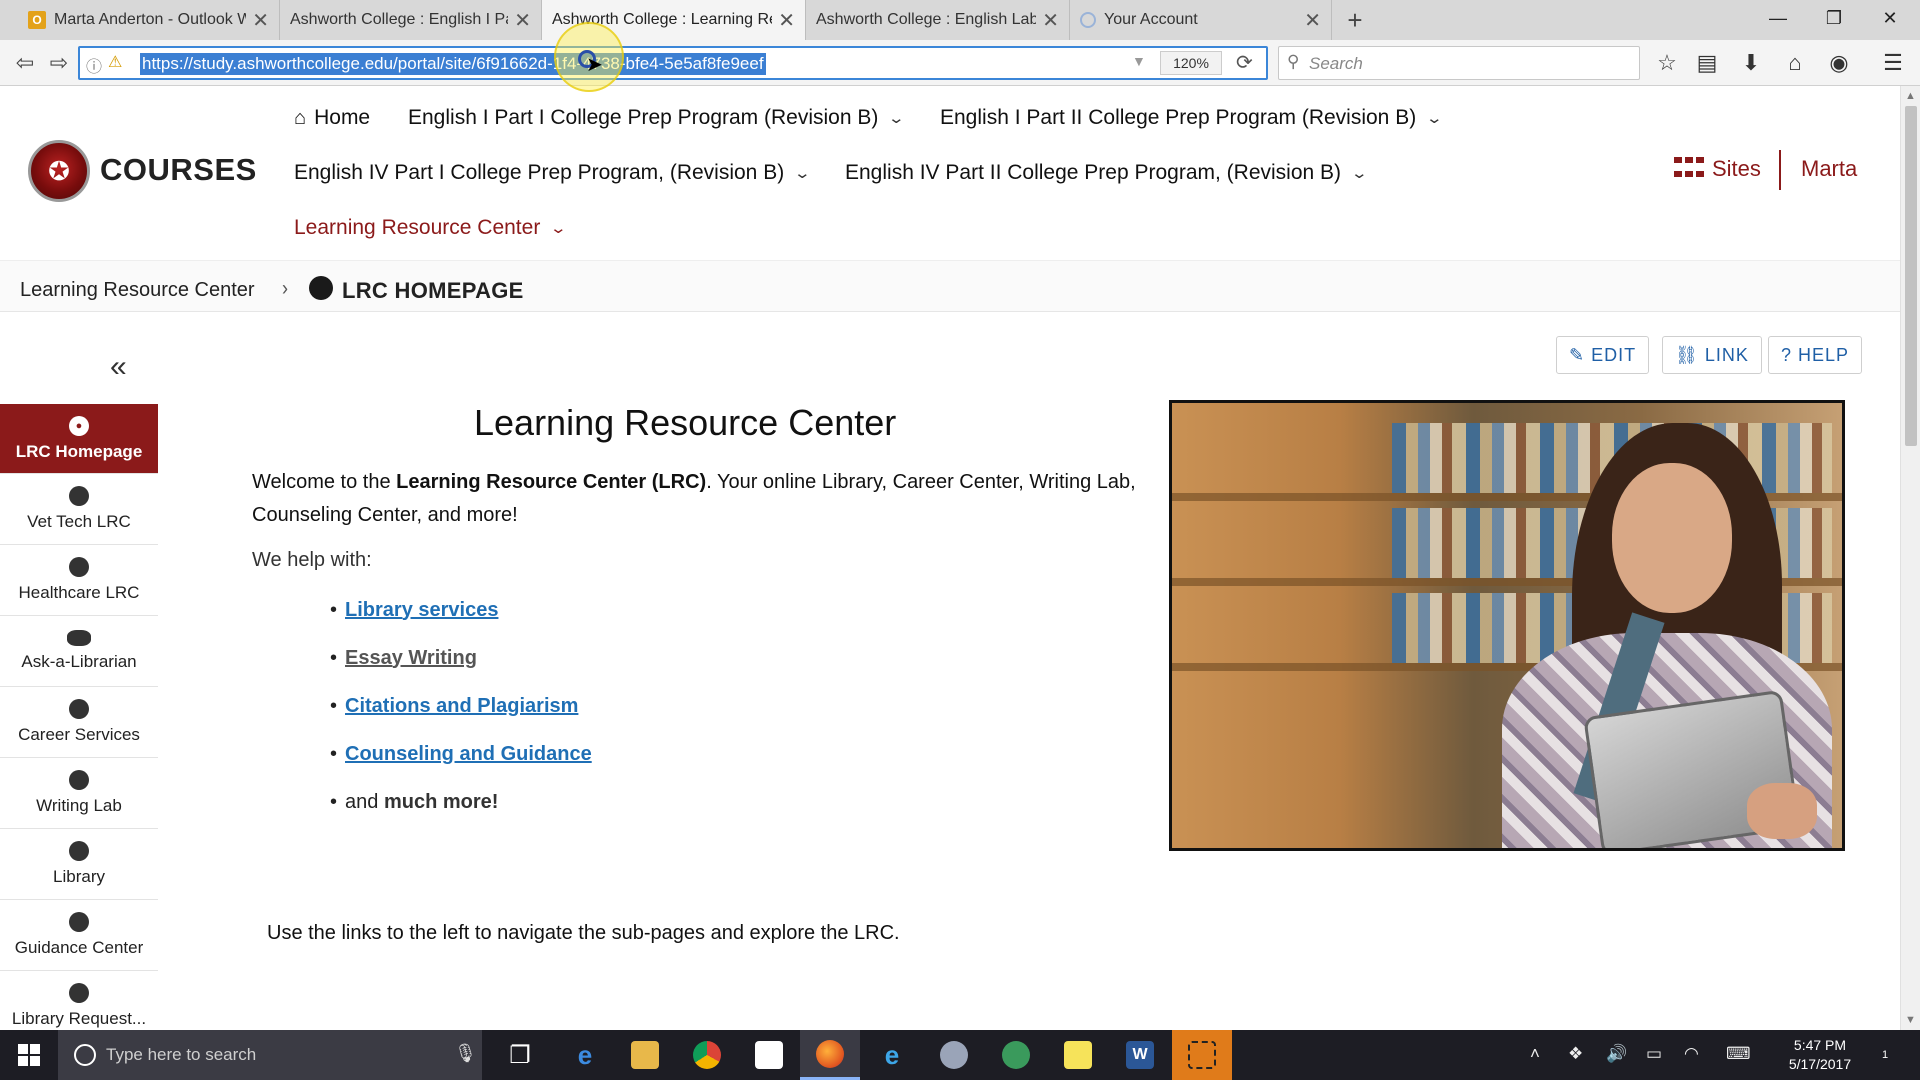 Image resolution: width=1920 pixels, height=1080 pixels. I want to click on dropbox-icon: ❖, so click(1575, 1054).